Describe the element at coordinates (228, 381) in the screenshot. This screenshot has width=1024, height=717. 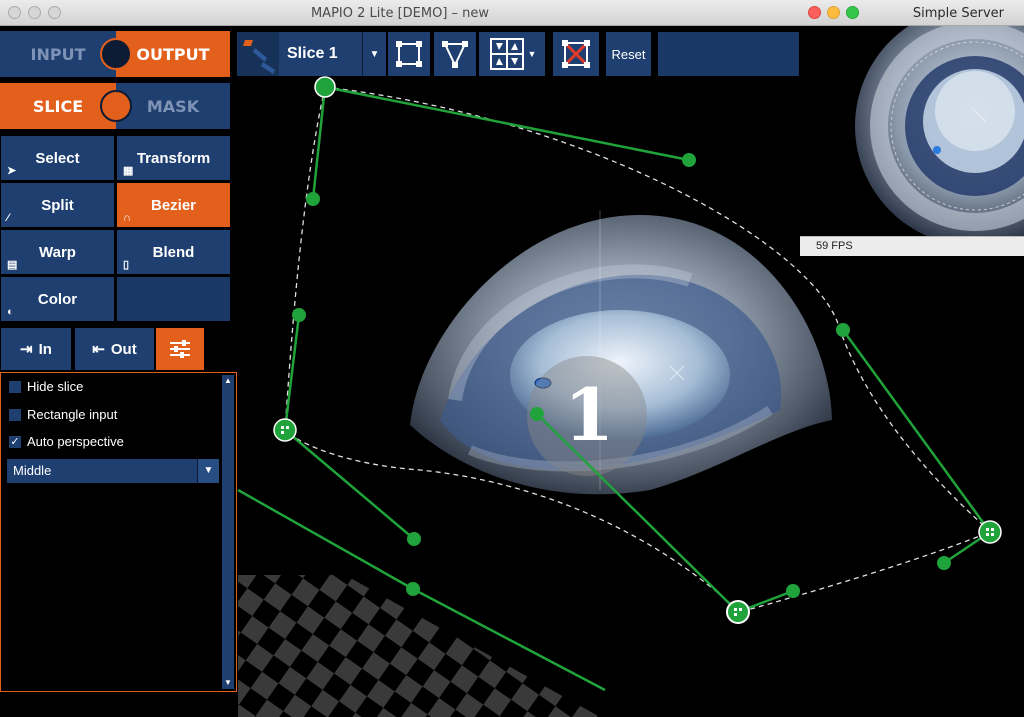
I see `scroll-up-icon: ▲` at that location.